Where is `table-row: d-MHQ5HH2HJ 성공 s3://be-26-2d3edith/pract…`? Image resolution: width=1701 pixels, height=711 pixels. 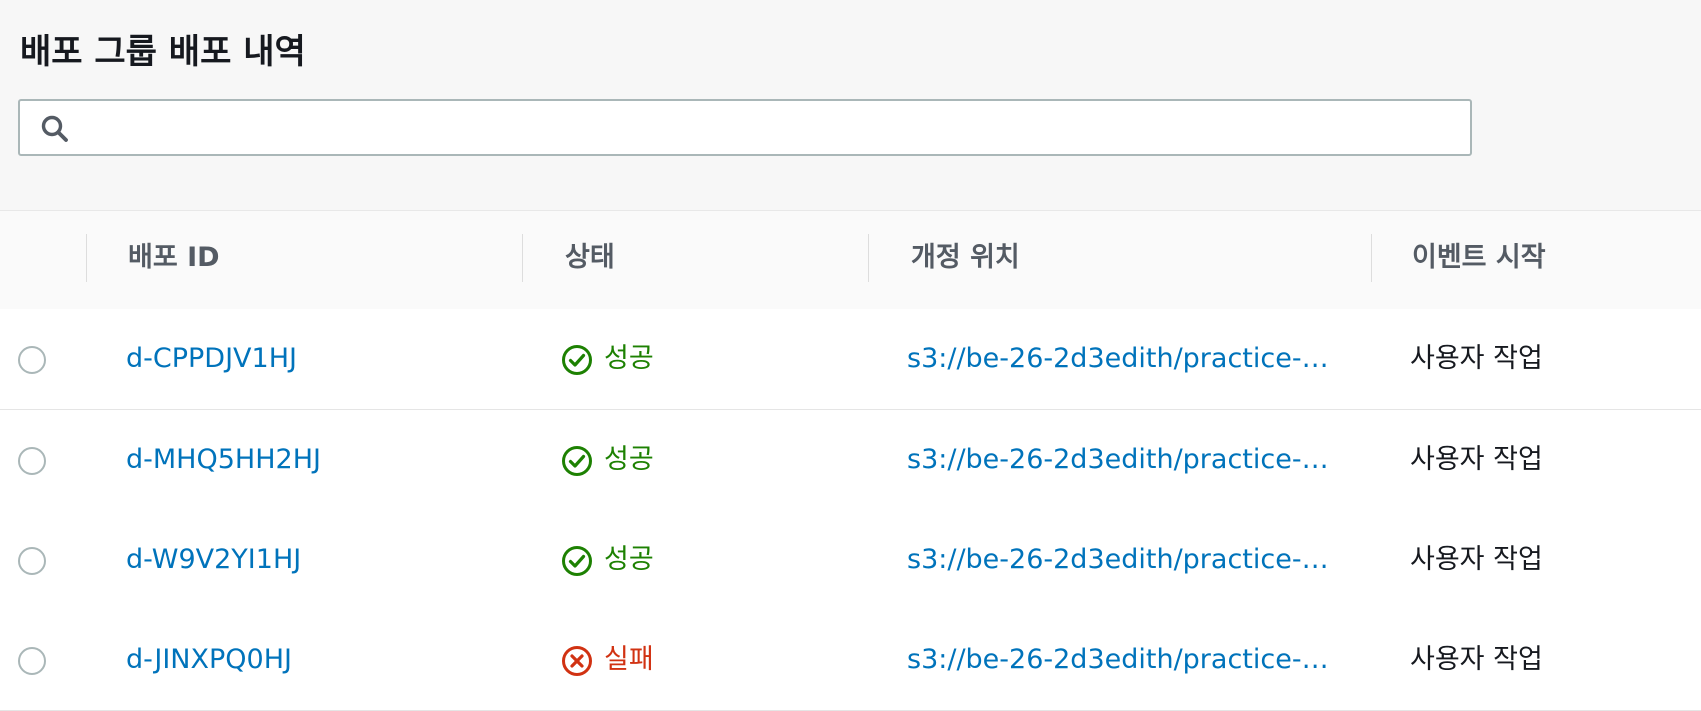 table-row: d-MHQ5HH2HJ 성공 s3://be-26-2d3edith/pract… is located at coordinates (850, 460).